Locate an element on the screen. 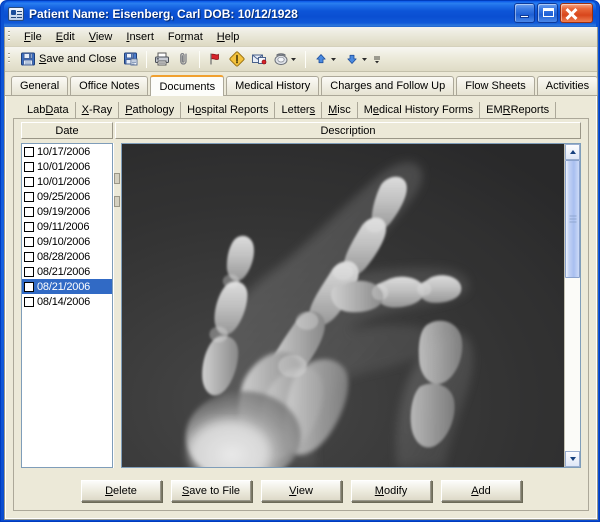 This screenshot has height=522, width=600. subtab-misc: Misc is located at coordinates (340, 110).